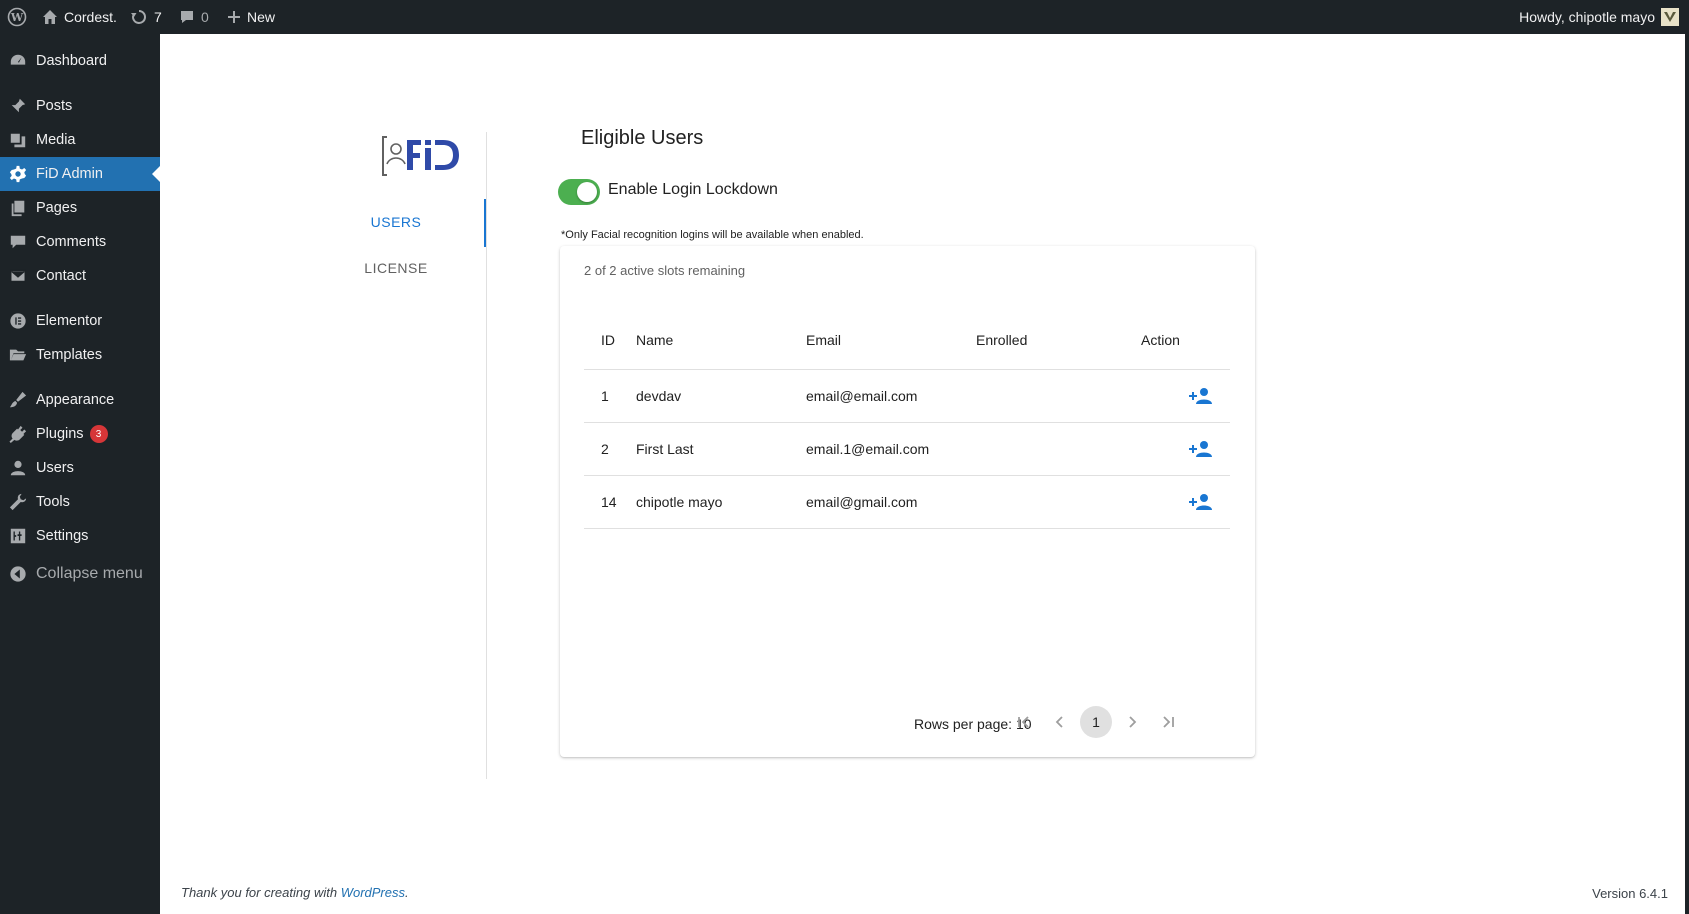  I want to click on wrench-icon, so click(18, 502).